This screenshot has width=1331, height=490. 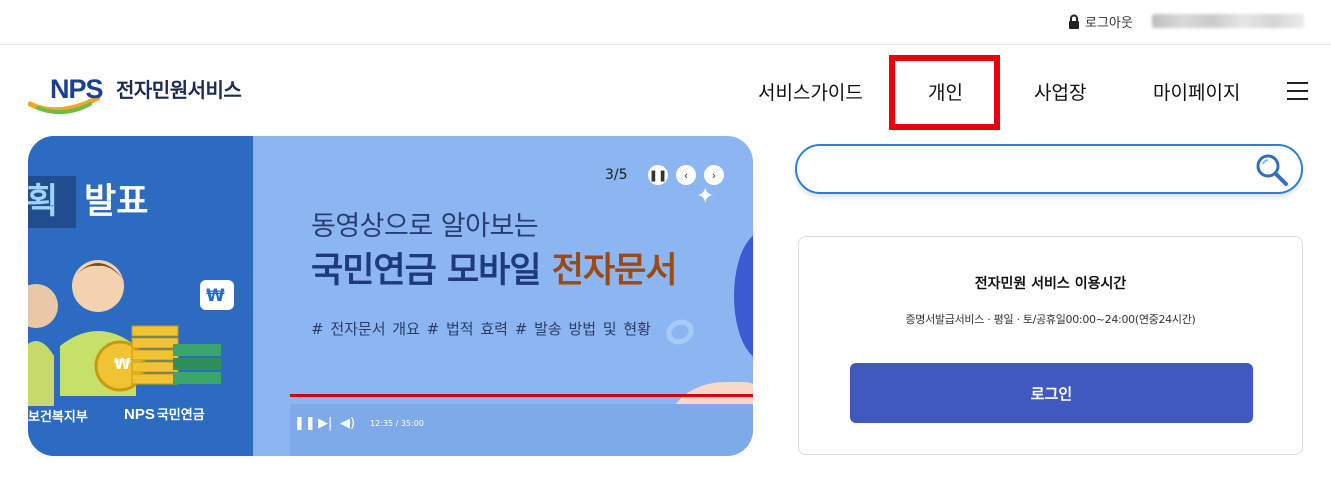 I want to click on hamburger-menu-icon, so click(x=1297, y=91).